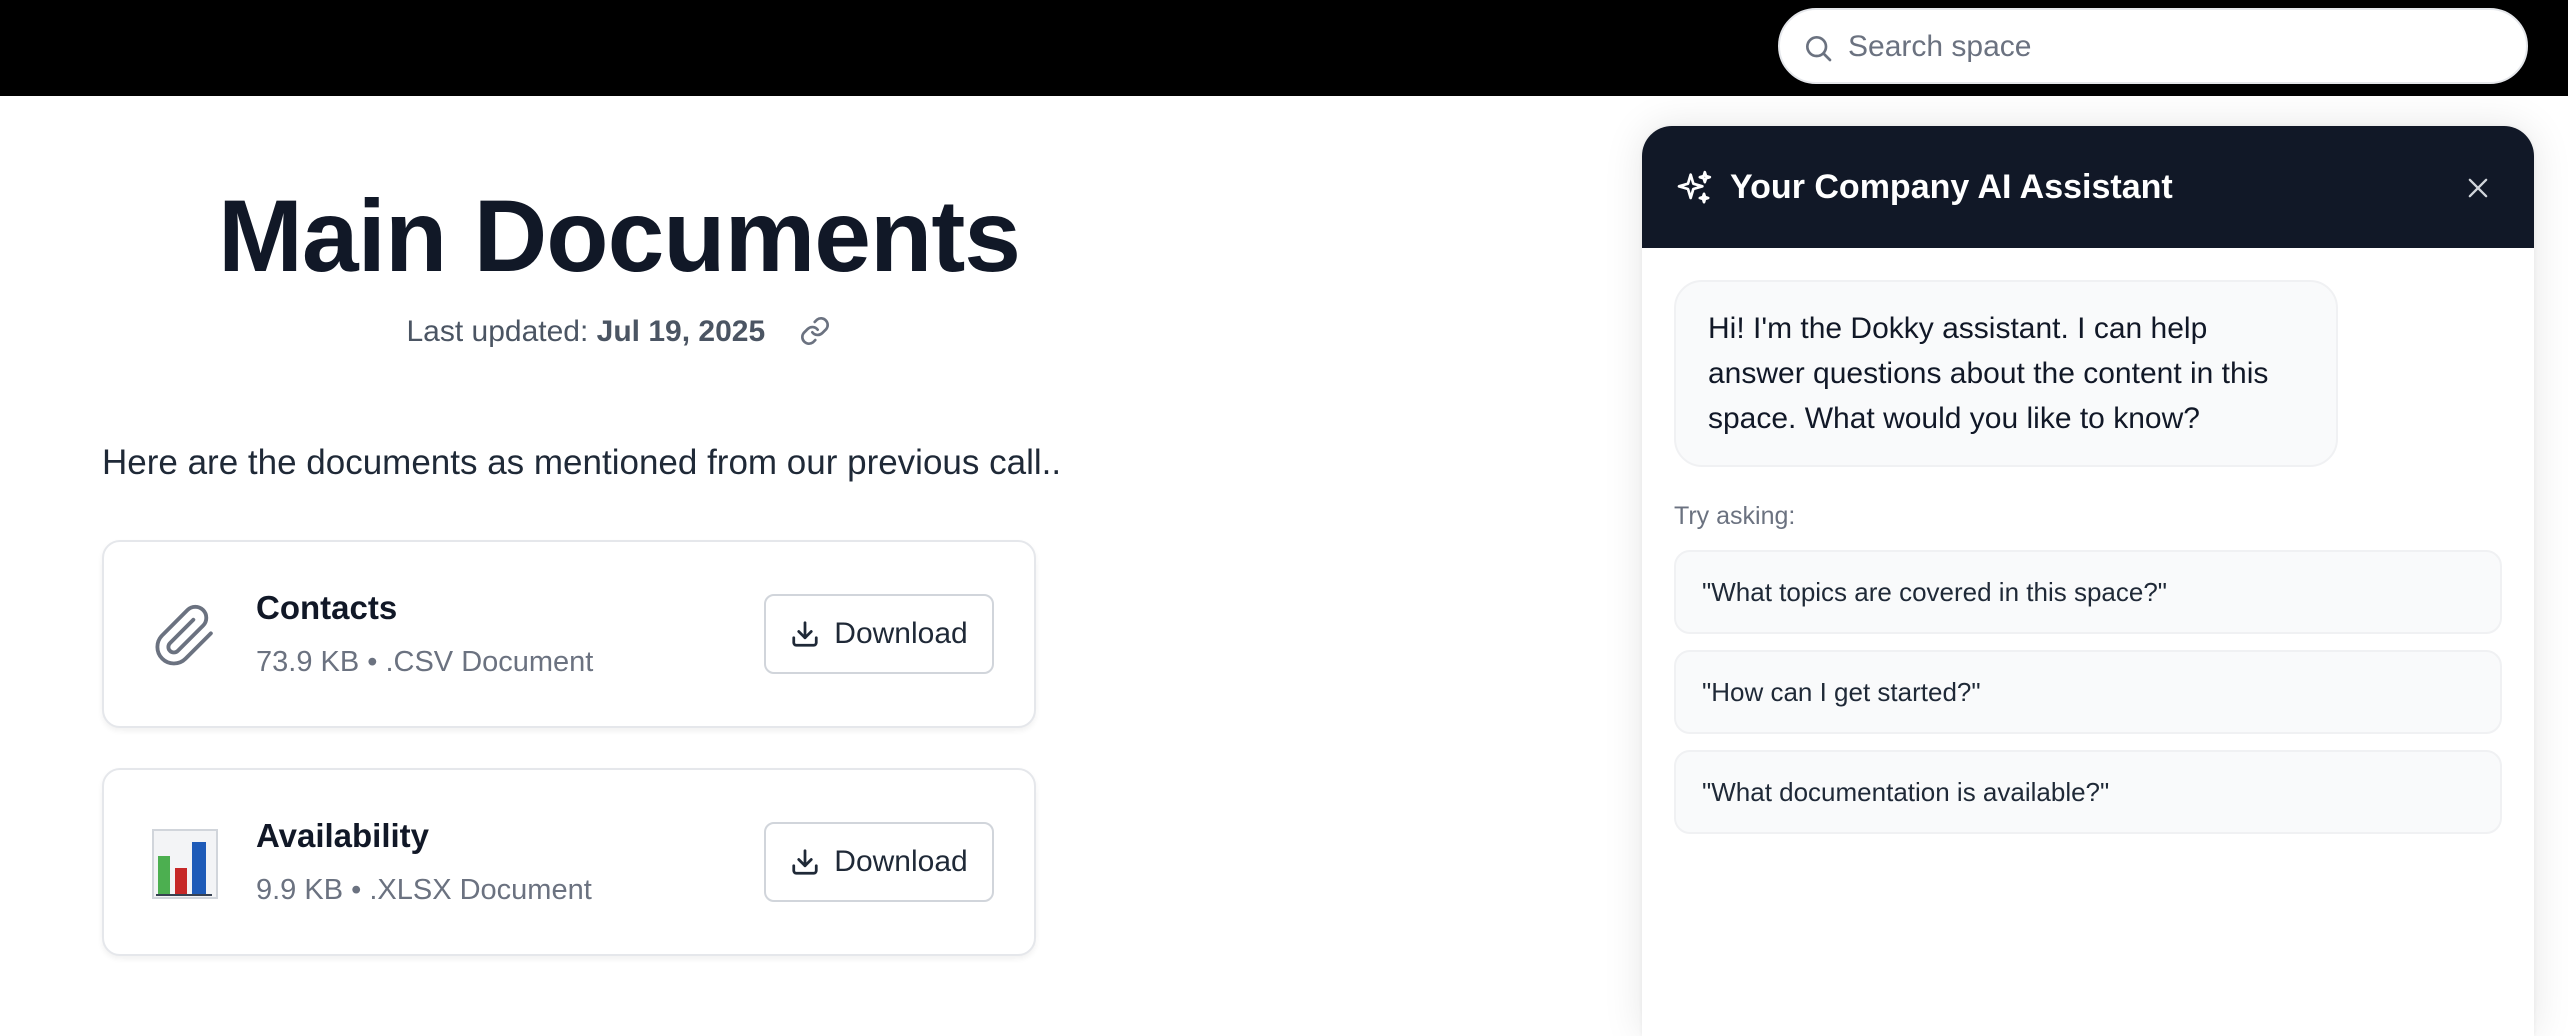 Image resolution: width=2568 pixels, height=1036 pixels. Describe the element at coordinates (2168, 47) in the screenshot. I see `search-input` at that location.